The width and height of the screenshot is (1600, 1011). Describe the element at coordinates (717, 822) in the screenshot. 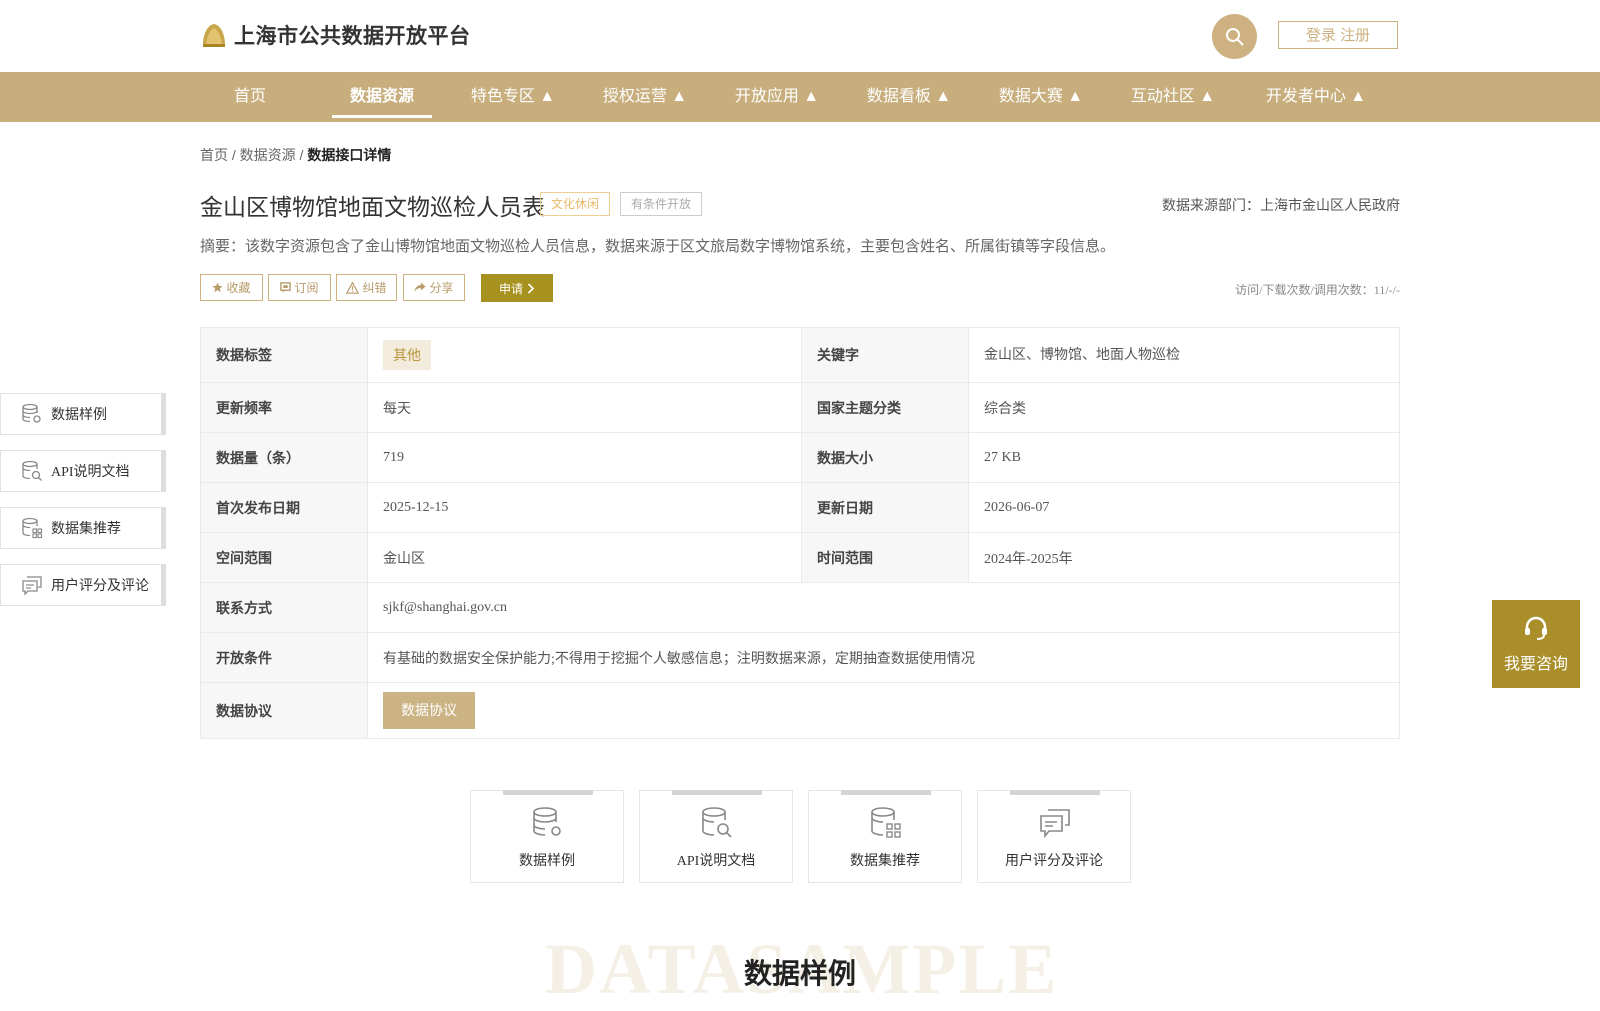

I see `database-search-icon` at that location.